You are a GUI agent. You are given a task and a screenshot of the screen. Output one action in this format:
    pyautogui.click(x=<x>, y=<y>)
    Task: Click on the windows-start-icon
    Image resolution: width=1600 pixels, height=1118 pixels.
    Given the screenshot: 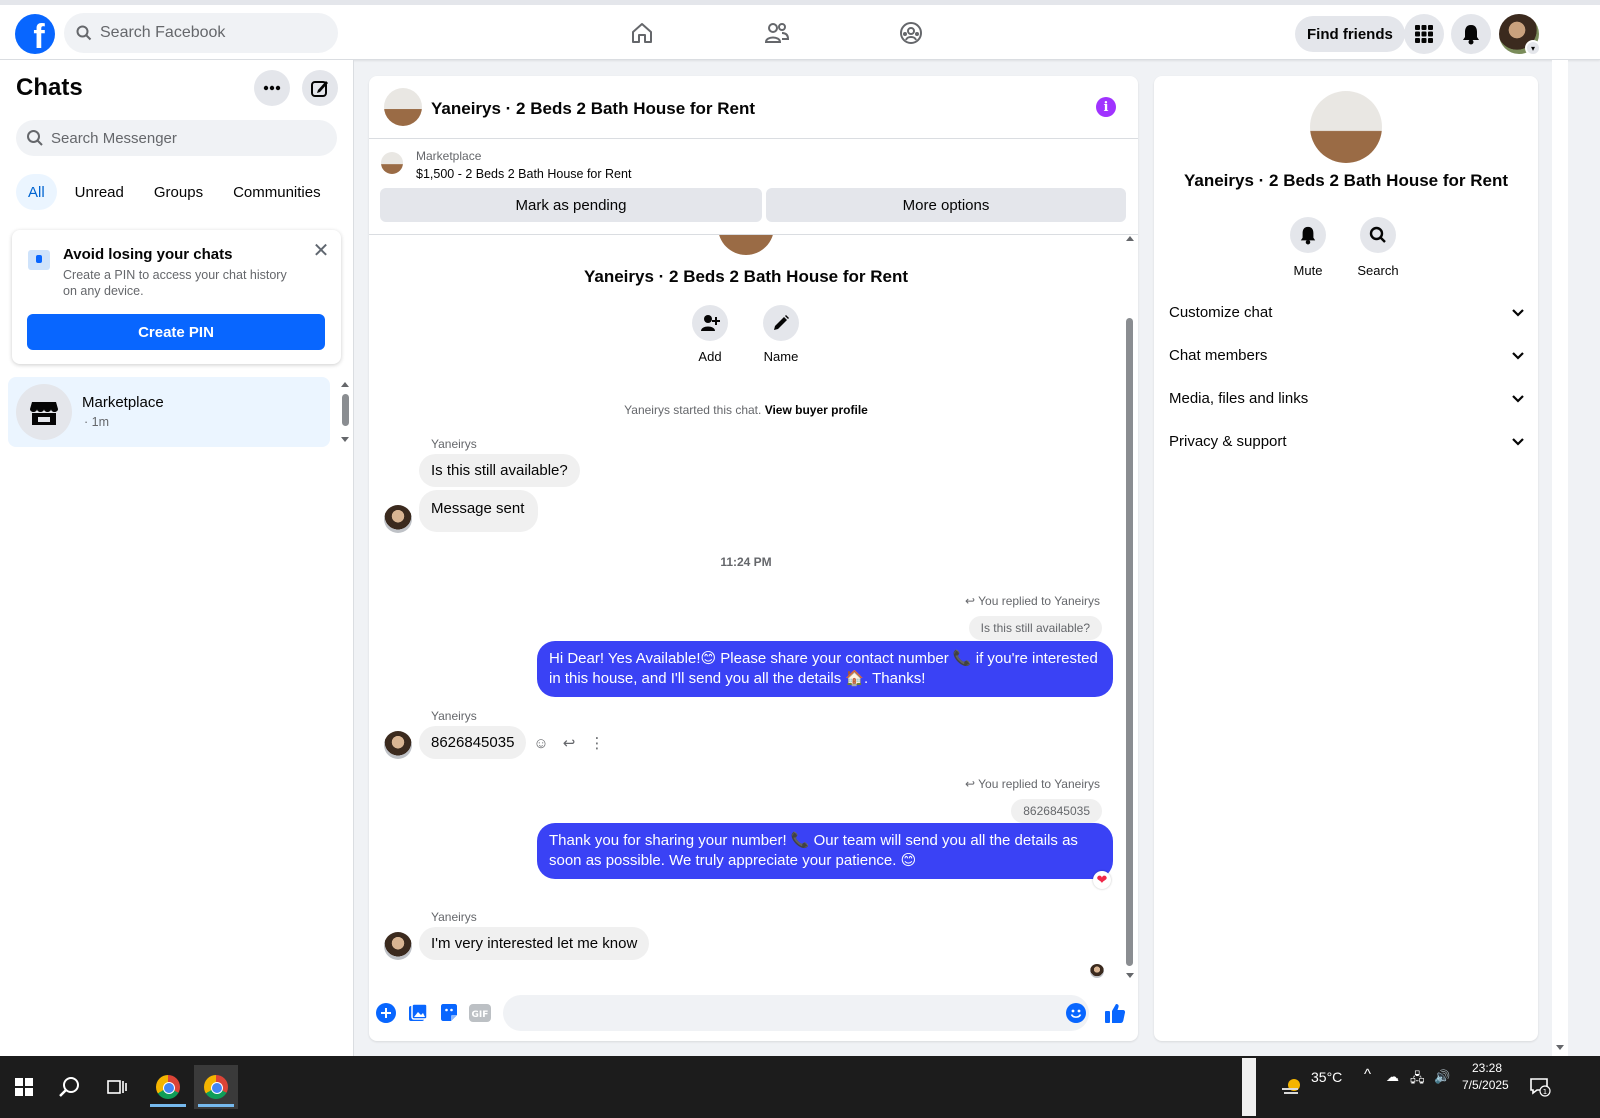 What is the action you would take?
    pyautogui.click(x=24, y=1087)
    